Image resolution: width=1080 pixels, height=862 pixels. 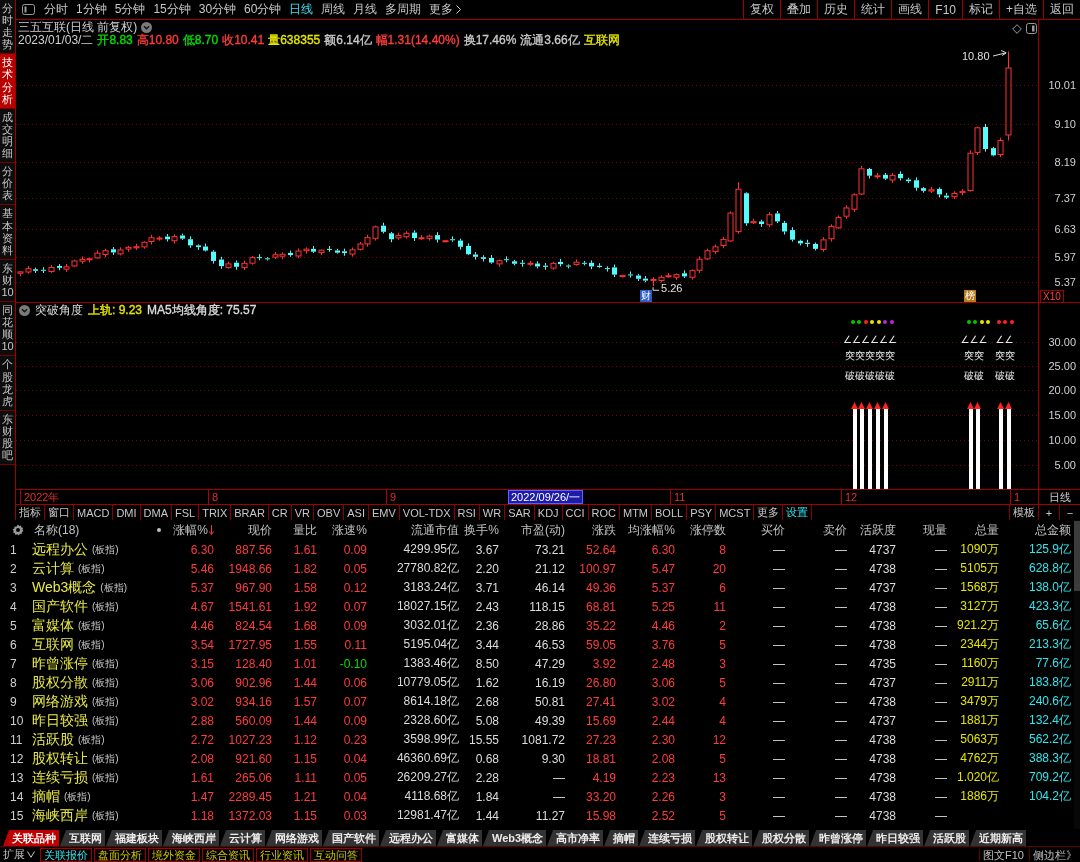 What do you see at coordinates (535, 530) in the screenshot?
I see `column-header: 市盈(动)` at bounding box center [535, 530].